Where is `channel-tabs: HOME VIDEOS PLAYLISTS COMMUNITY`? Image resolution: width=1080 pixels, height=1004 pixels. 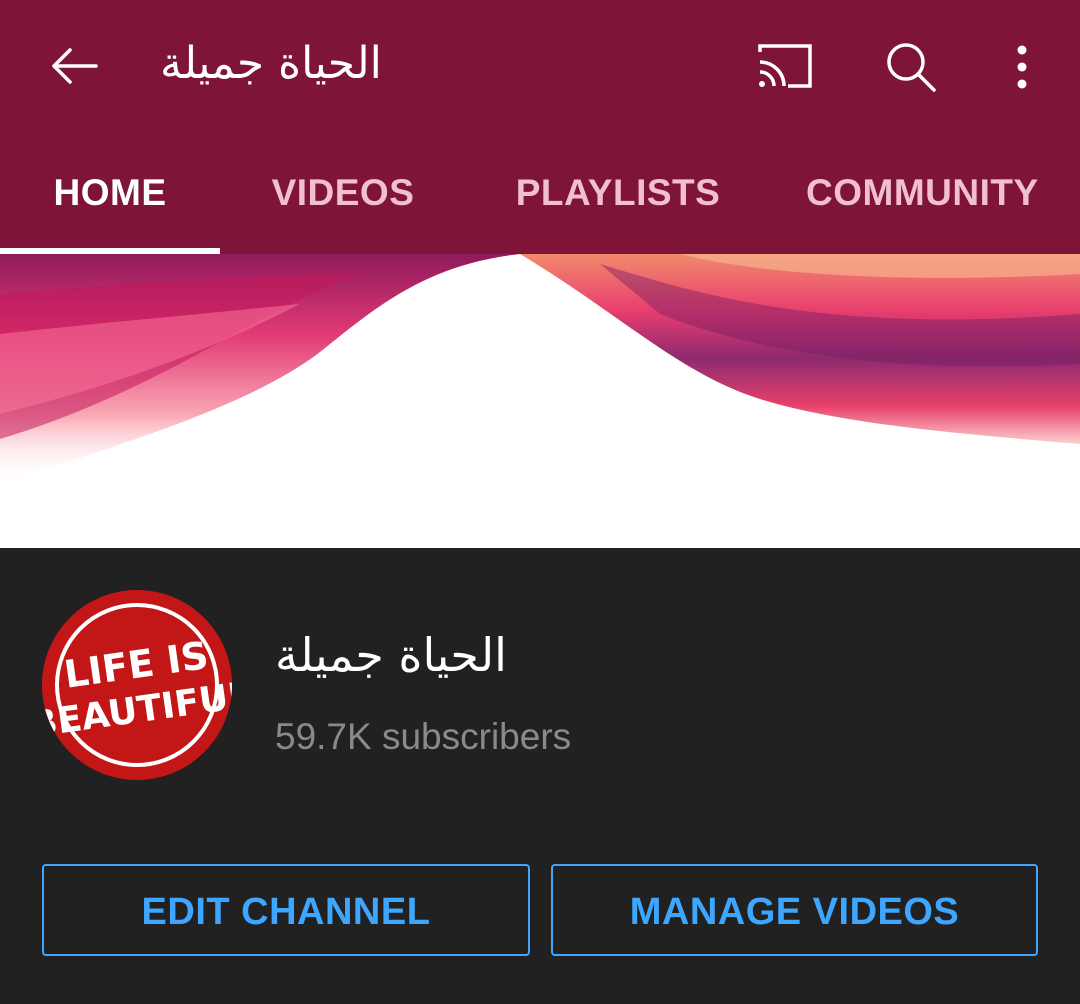 channel-tabs: HOME VIDEOS PLAYLISTS COMMUNITY is located at coordinates (540, 202).